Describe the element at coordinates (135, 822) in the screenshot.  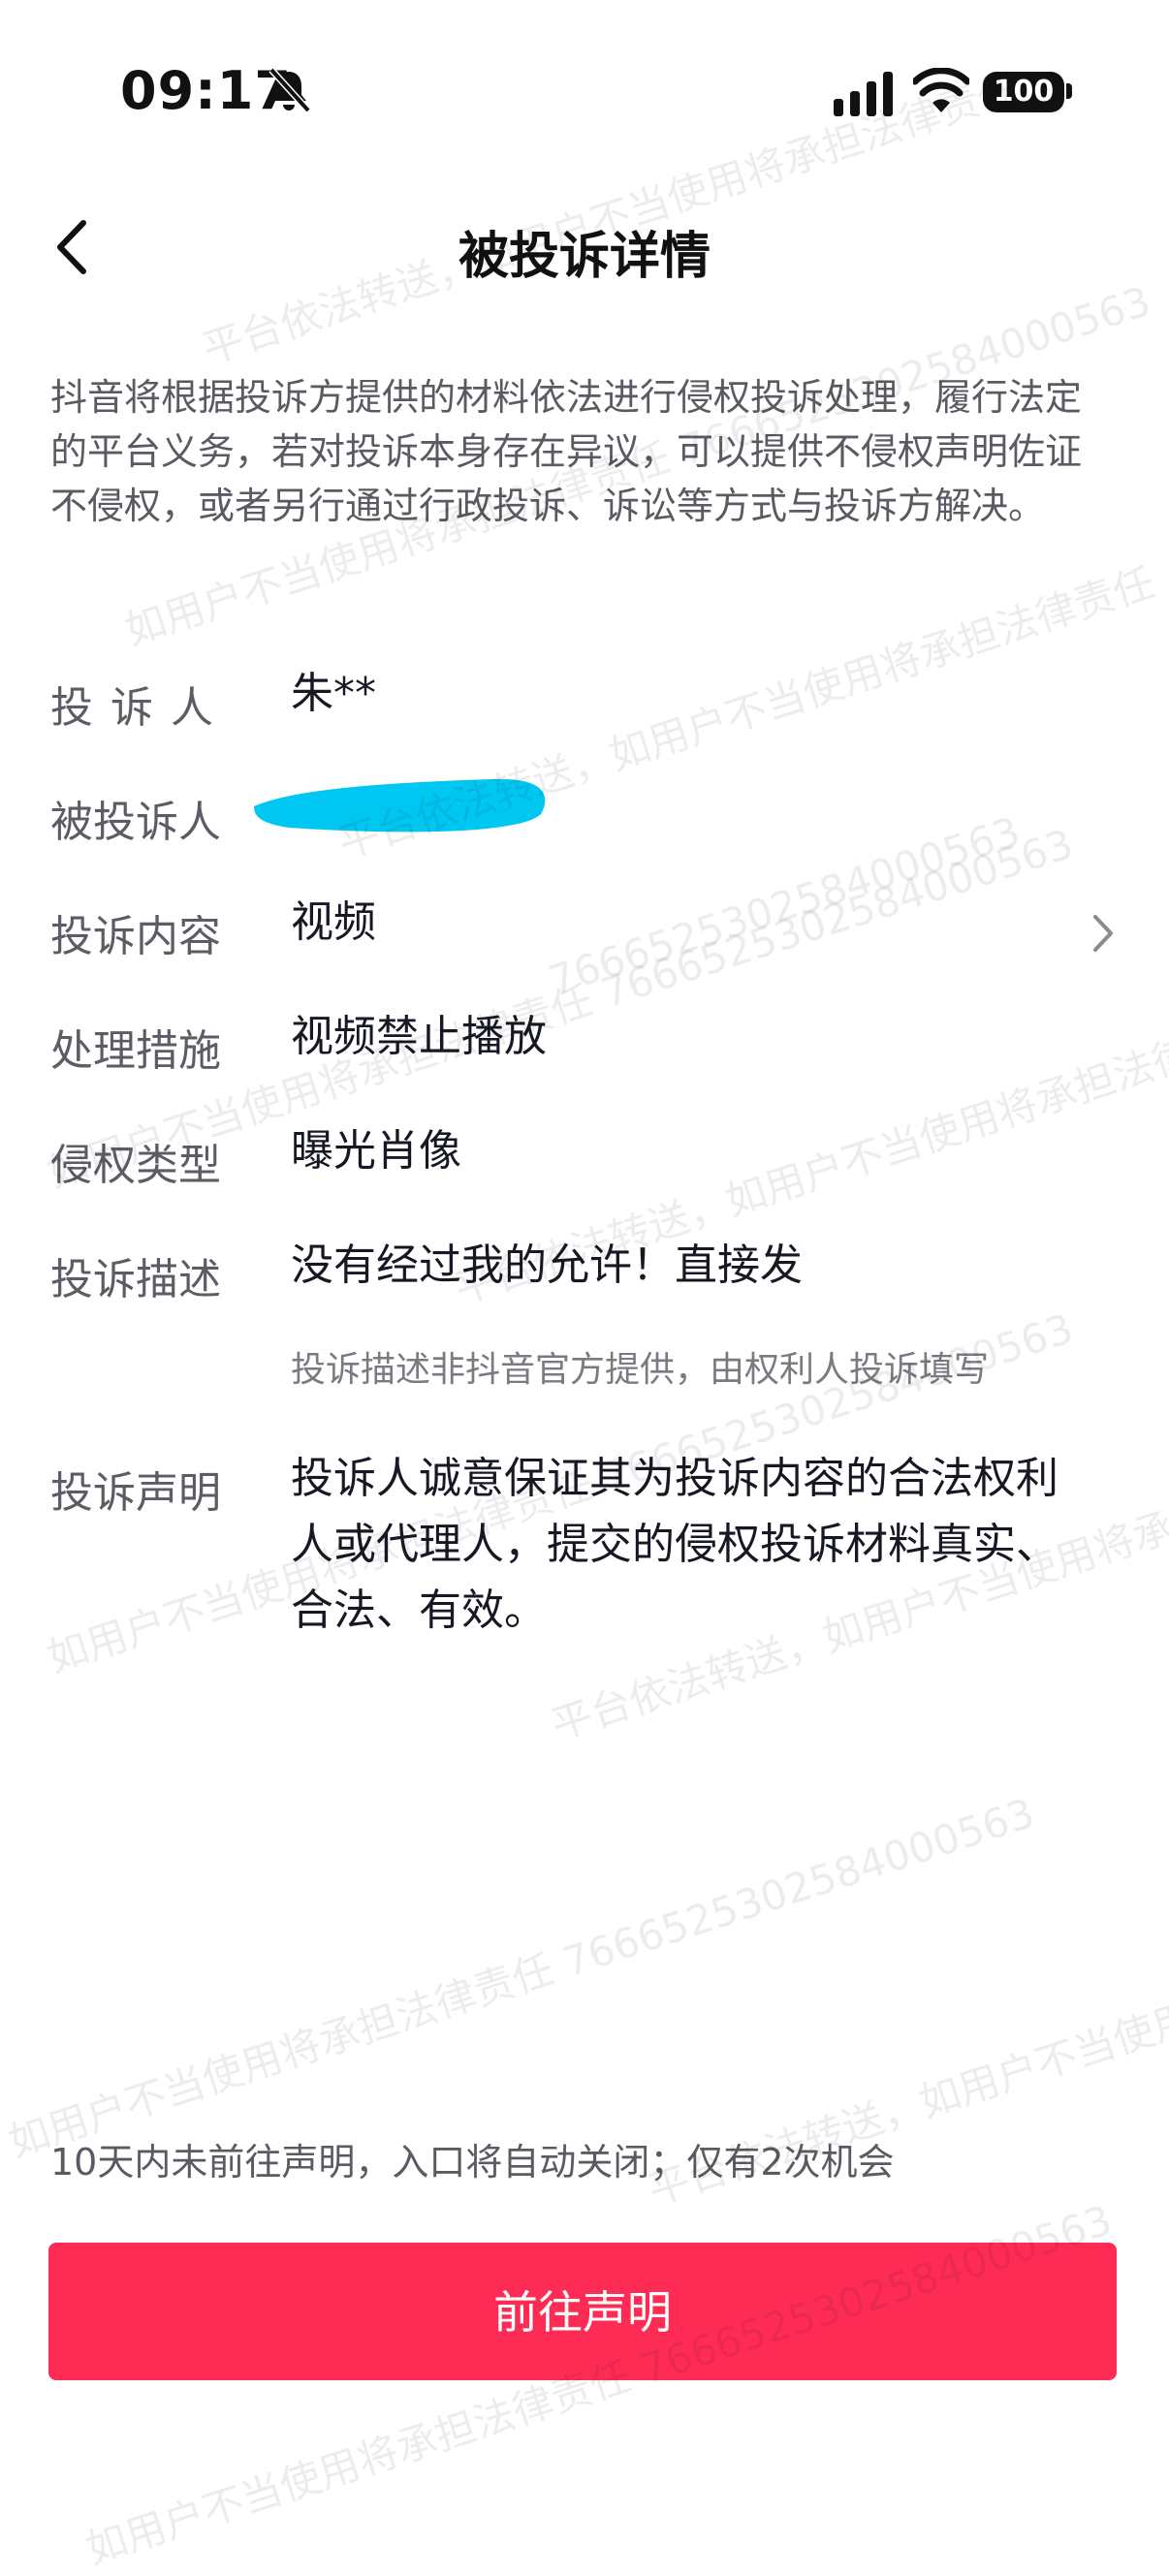
I see `label-respondent: 被投诉人` at that location.